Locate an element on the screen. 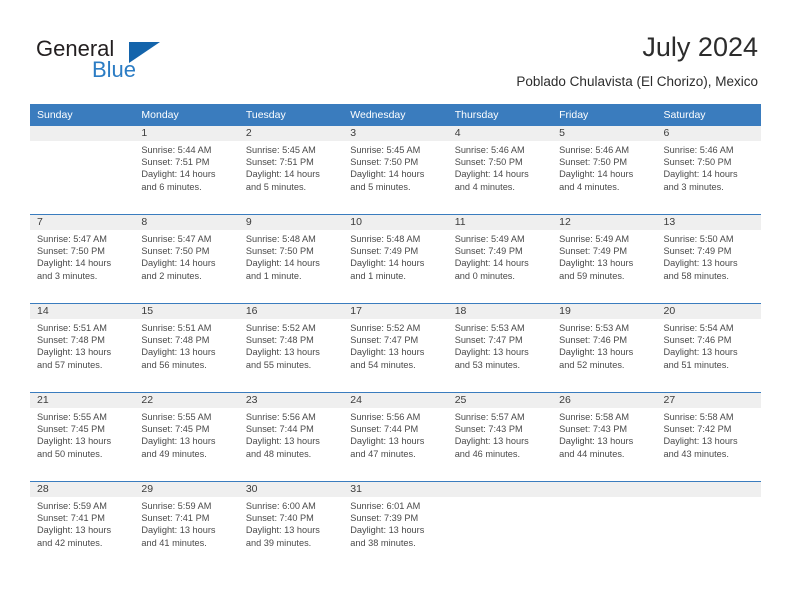 The image size is (792, 612). day-number: 31 is located at coordinates (395, 489).